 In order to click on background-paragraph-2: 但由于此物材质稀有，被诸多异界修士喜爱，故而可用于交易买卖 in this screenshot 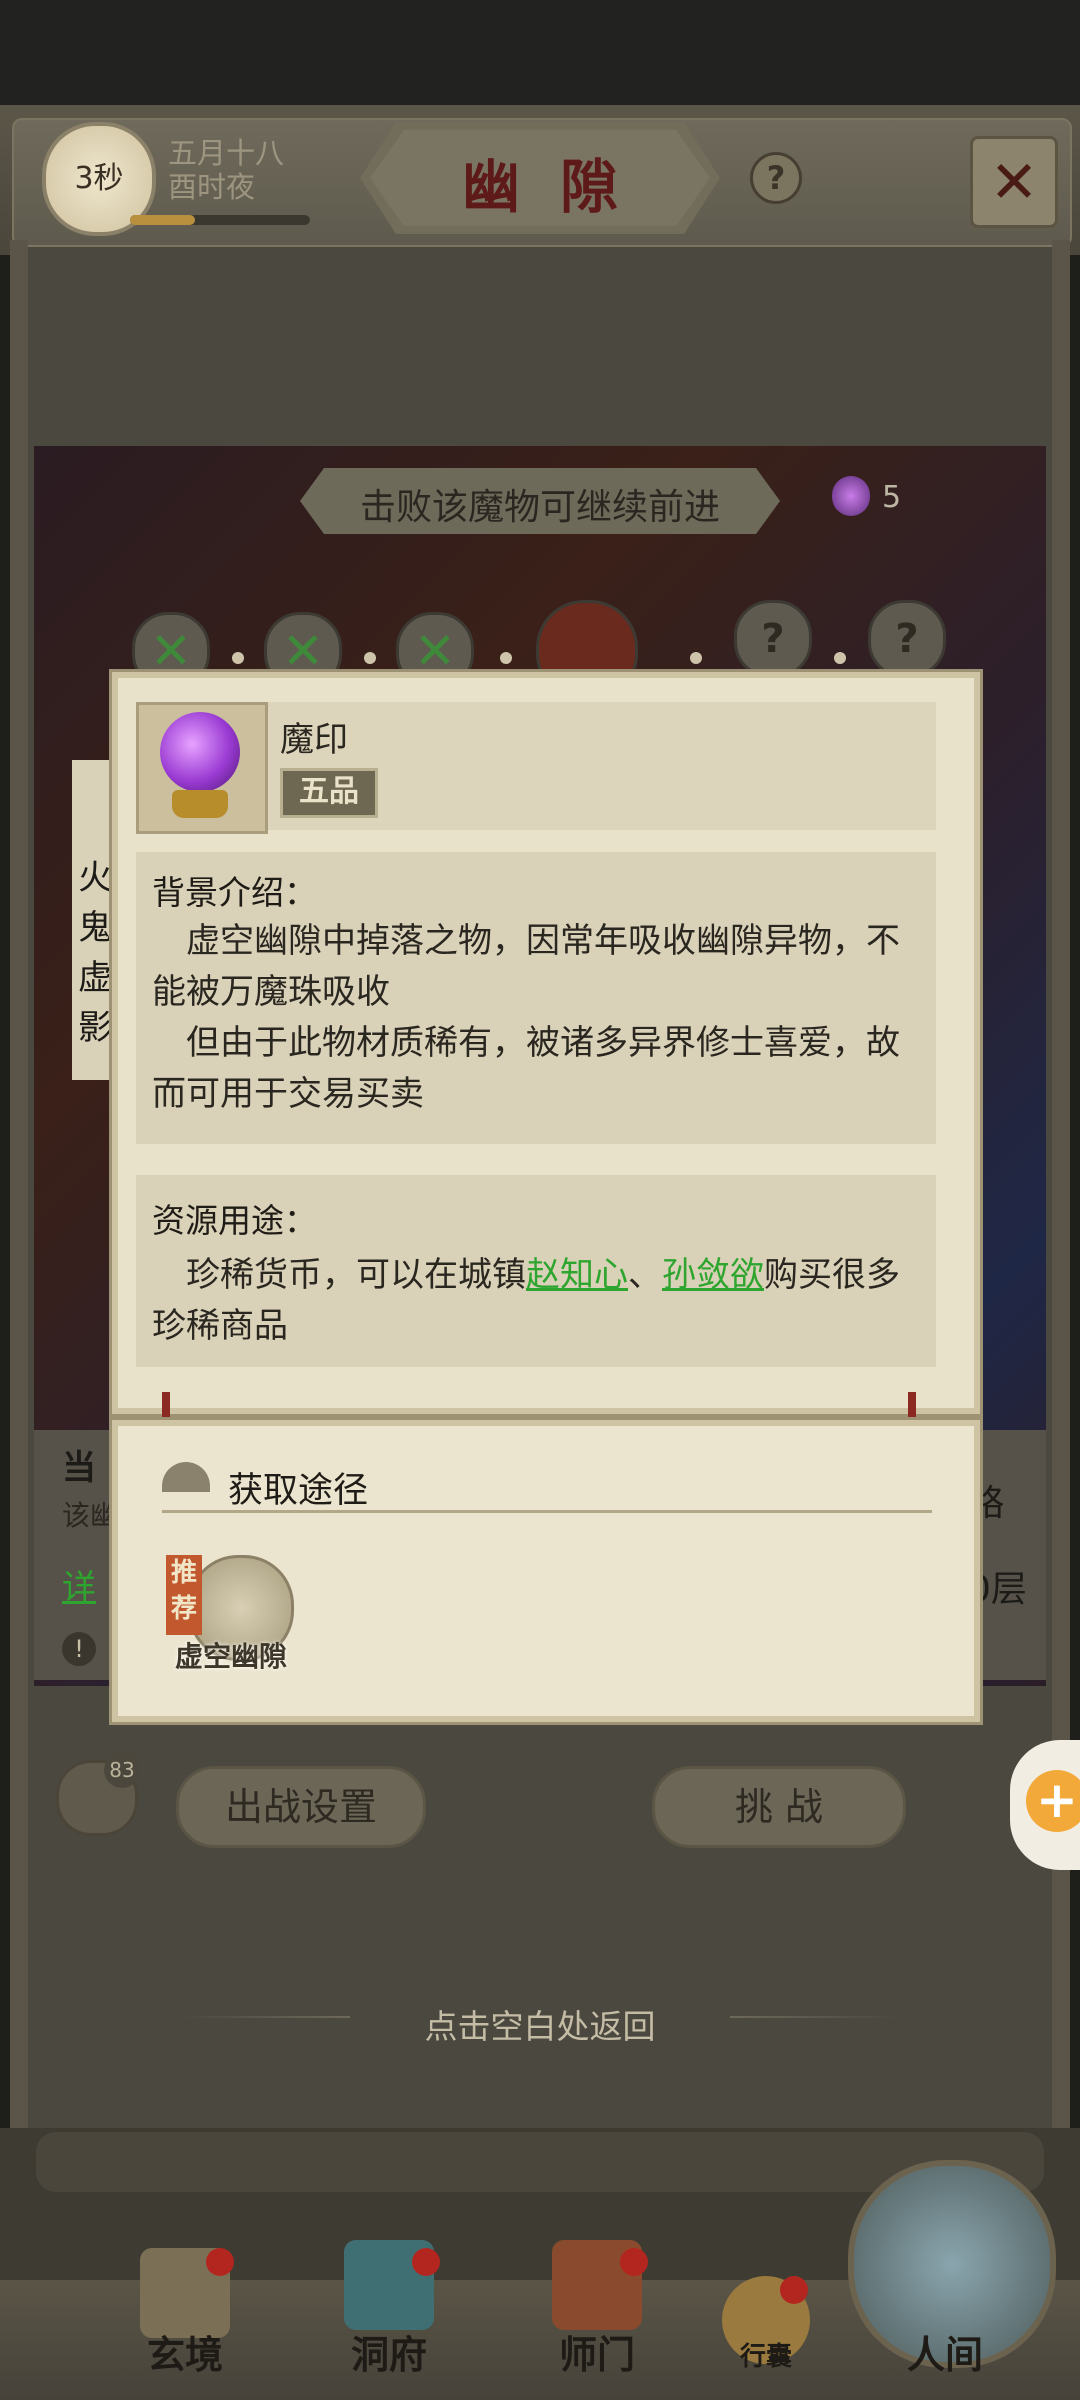, I will do `click(526, 1068)`.